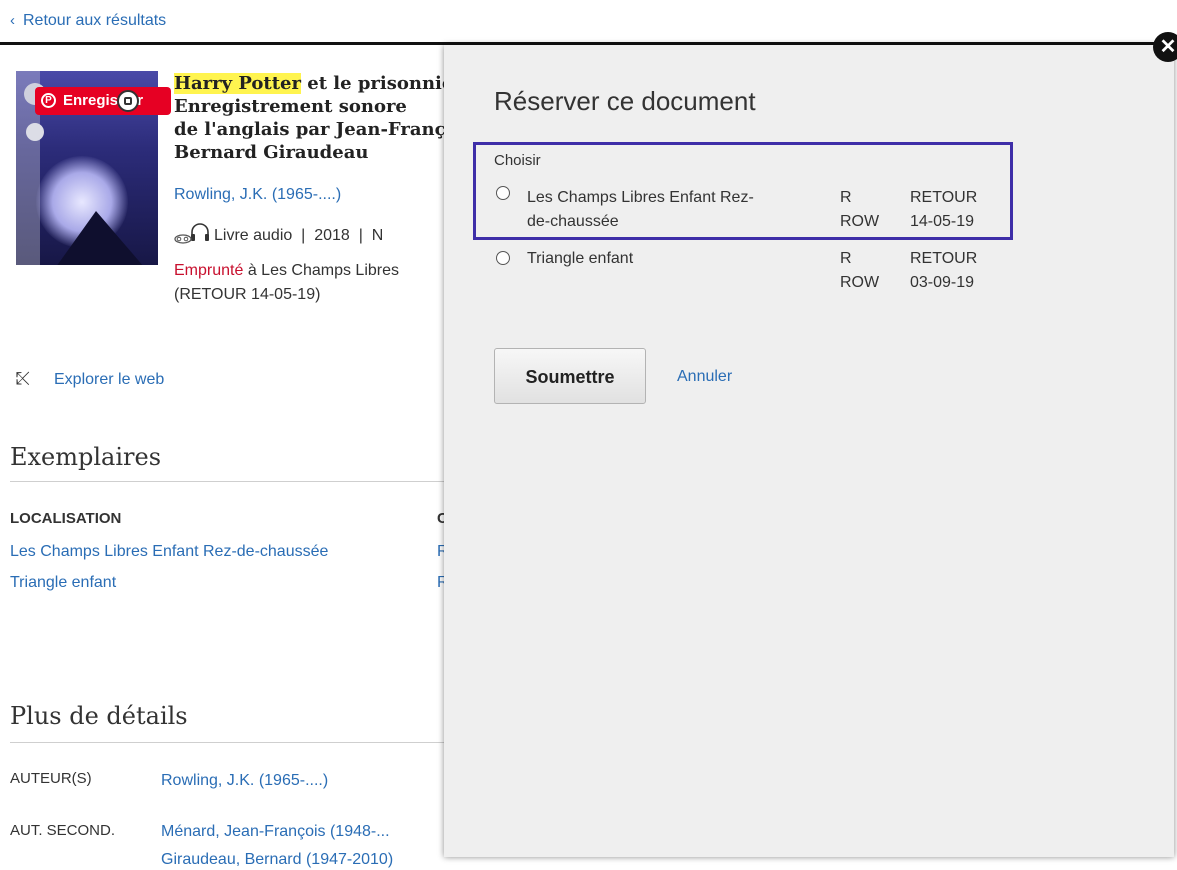  I want to click on back-to-results-link: ‹ Retour aux résultats, so click(88, 21).